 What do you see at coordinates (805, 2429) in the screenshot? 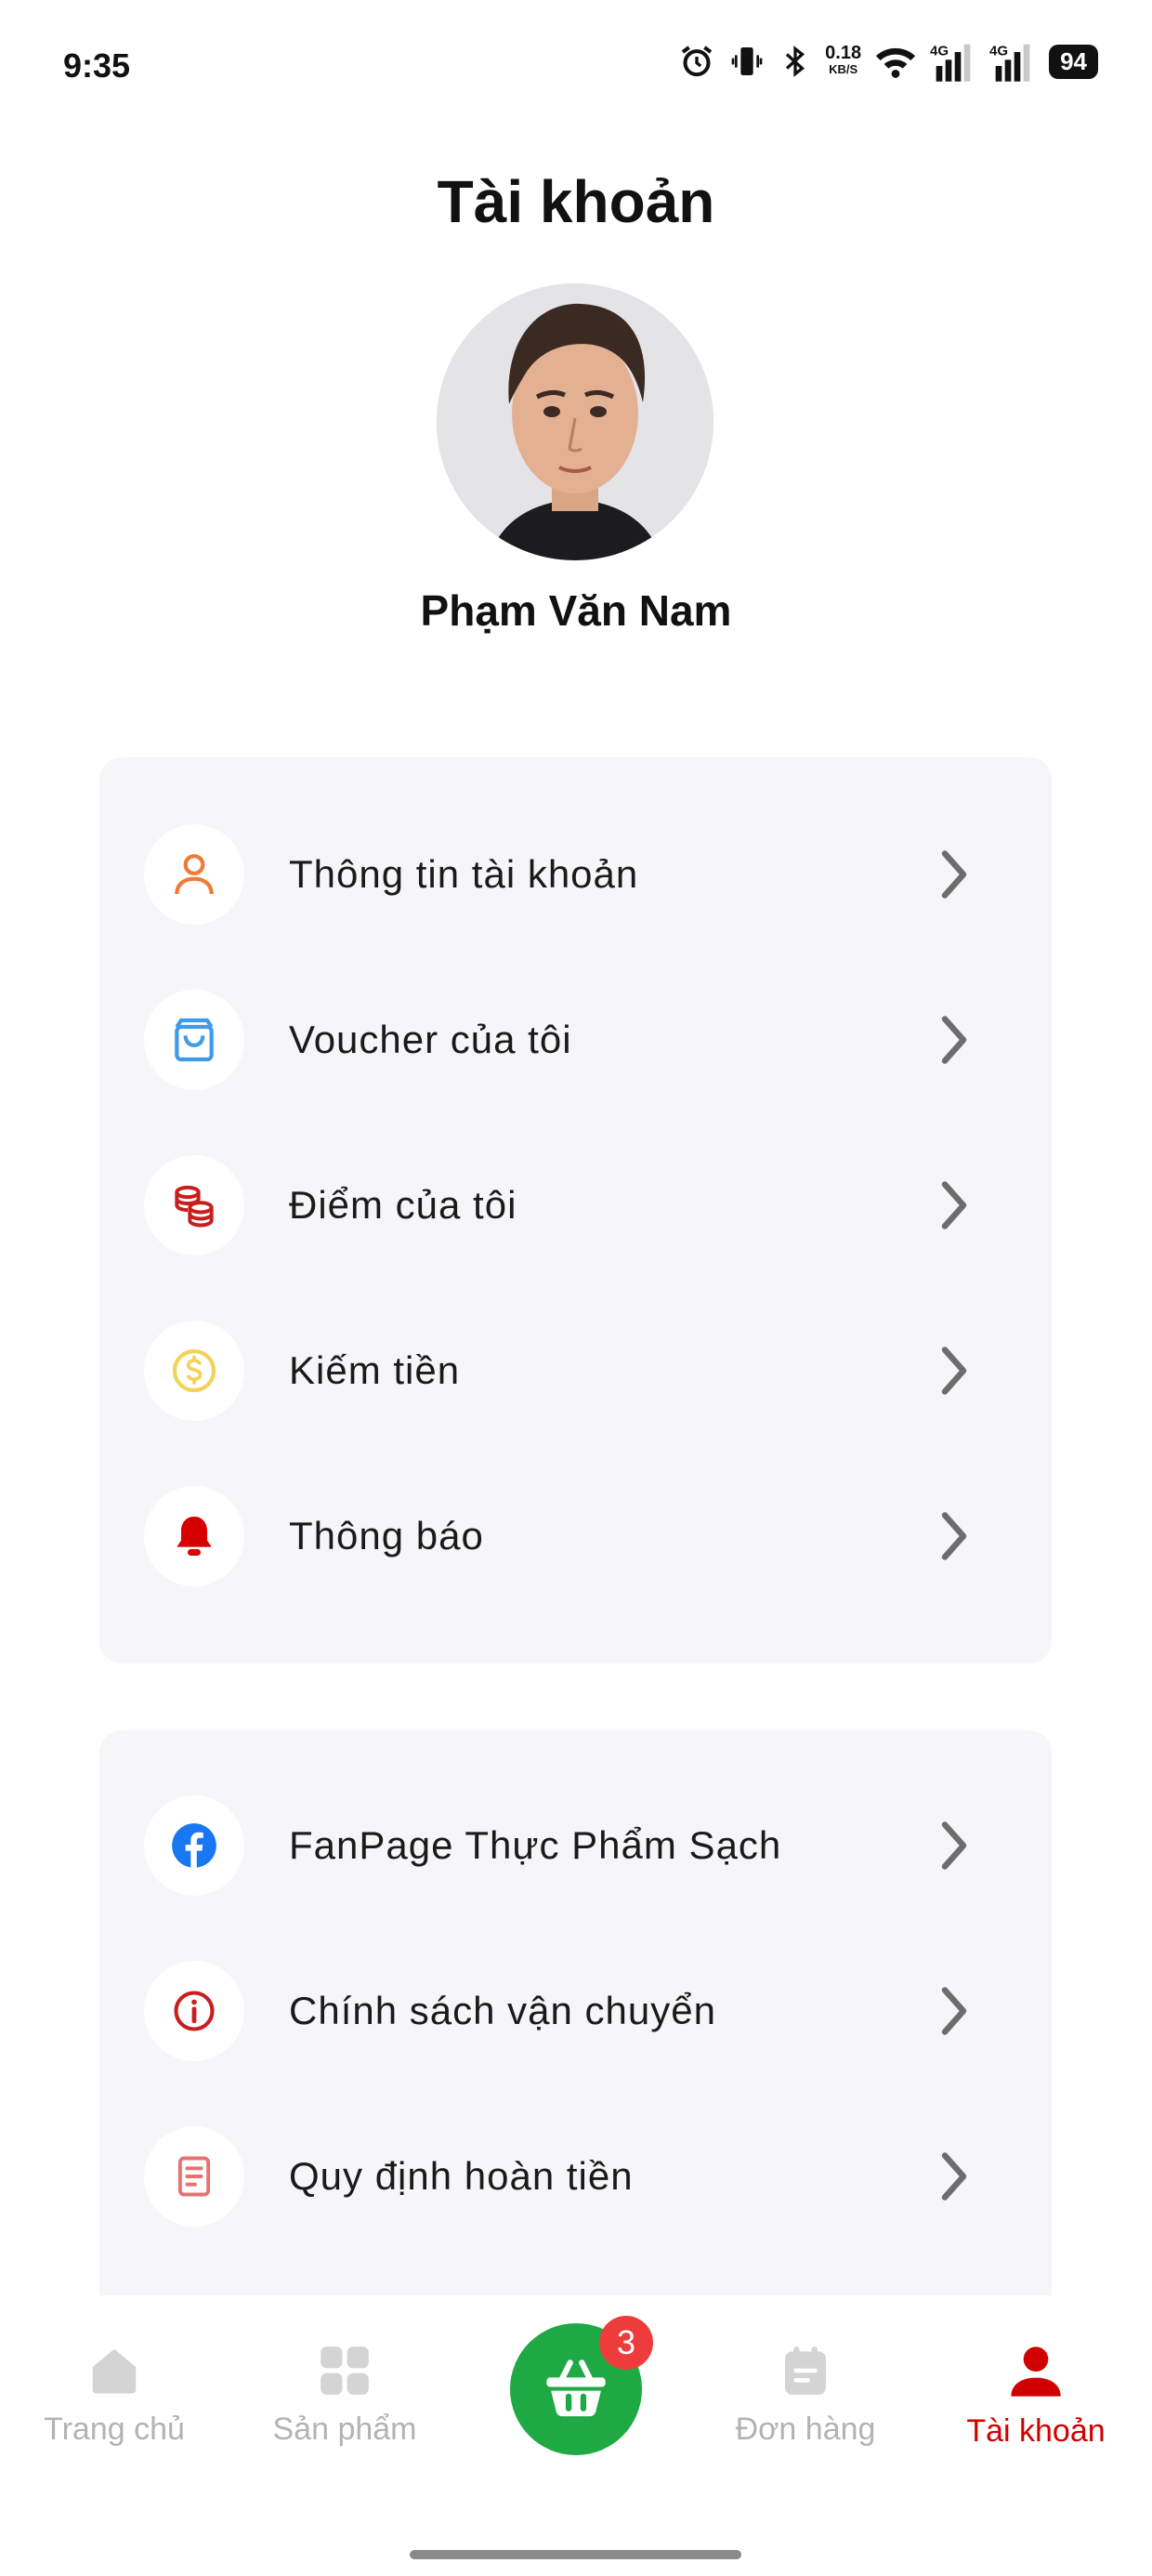
I see `nav-orders-label: Đơn hàng` at bounding box center [805, 2429].